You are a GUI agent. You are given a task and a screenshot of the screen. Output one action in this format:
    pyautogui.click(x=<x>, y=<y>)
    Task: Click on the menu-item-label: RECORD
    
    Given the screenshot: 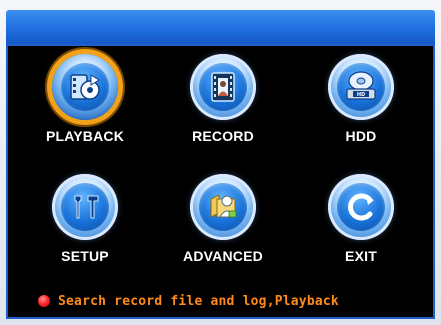 What is the action you would take?
    pyautogui.click(x=223, y=136)
    